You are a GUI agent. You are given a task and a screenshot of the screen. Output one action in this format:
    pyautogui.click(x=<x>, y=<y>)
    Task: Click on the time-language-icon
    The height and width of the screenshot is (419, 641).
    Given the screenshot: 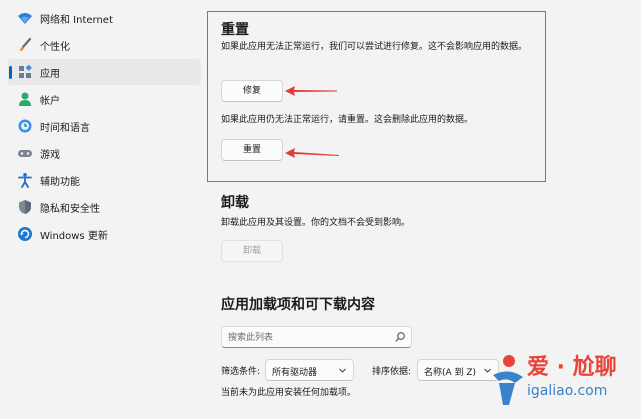 What is the action you would take?
    pyautogui.click(x=25, y=126)
    